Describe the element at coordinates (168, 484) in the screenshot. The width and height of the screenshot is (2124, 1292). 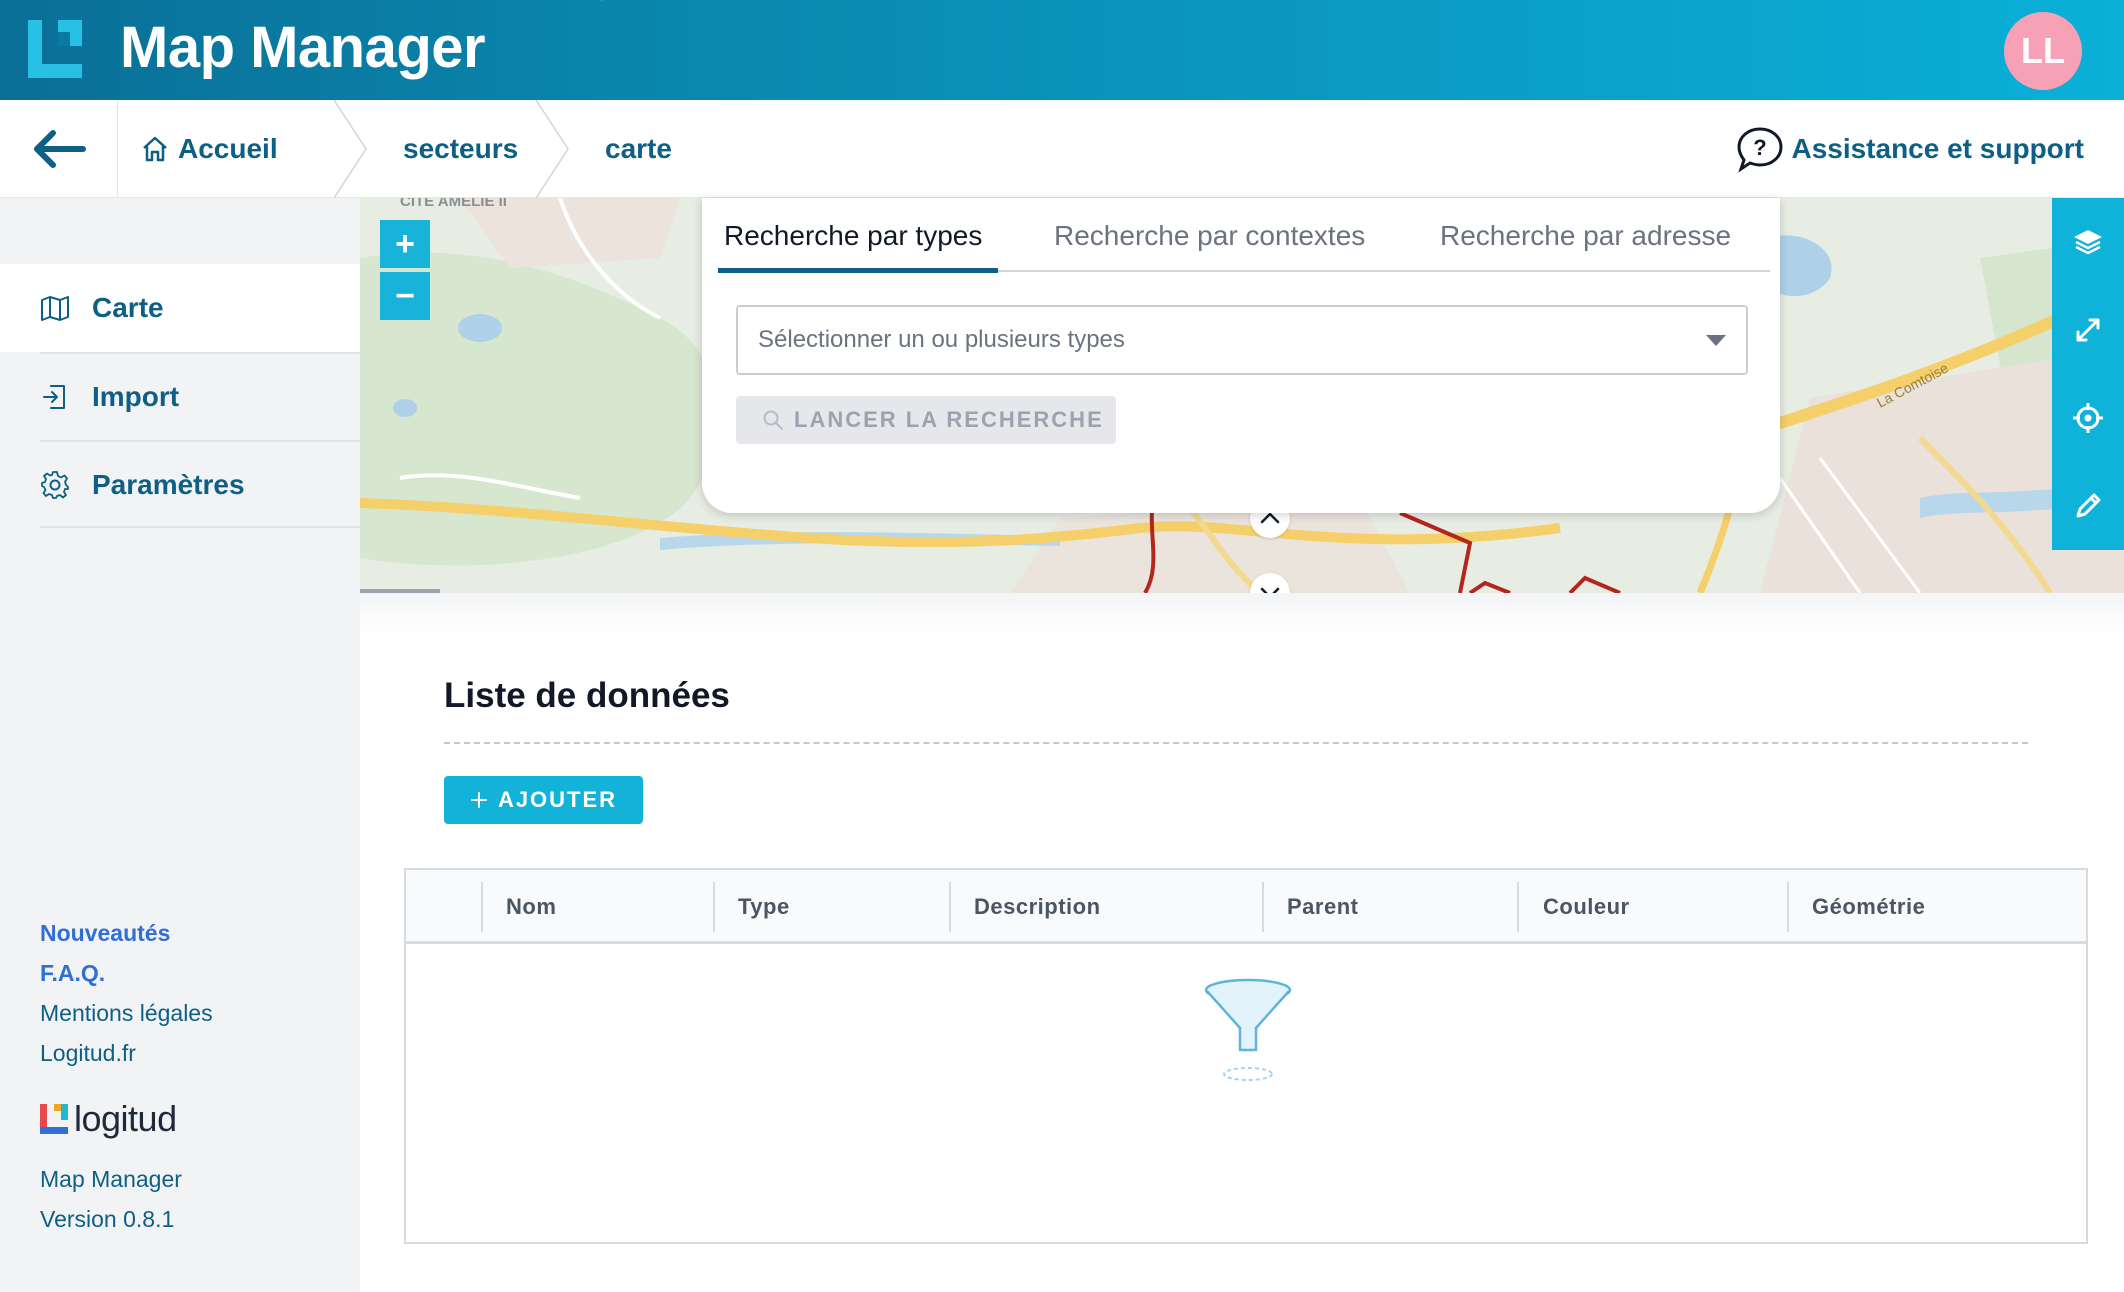
I see `sidebar-item-label: Paramètres` at that location.